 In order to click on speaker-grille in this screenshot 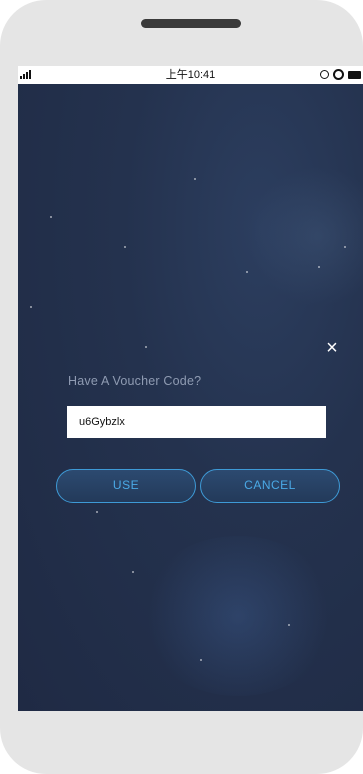, I will do `click(191, 23)`.